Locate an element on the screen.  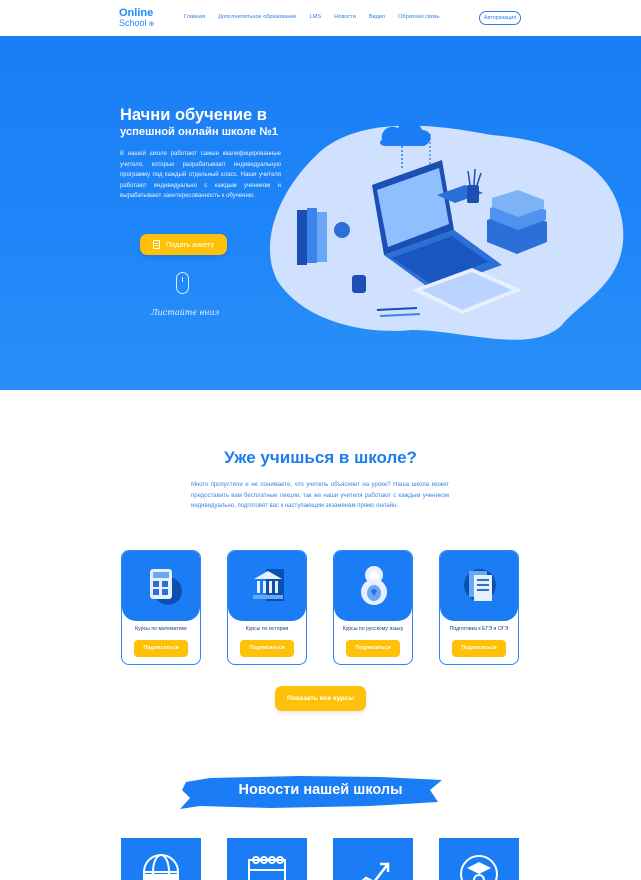
calendar-icon is located at coordinates (267, 868).